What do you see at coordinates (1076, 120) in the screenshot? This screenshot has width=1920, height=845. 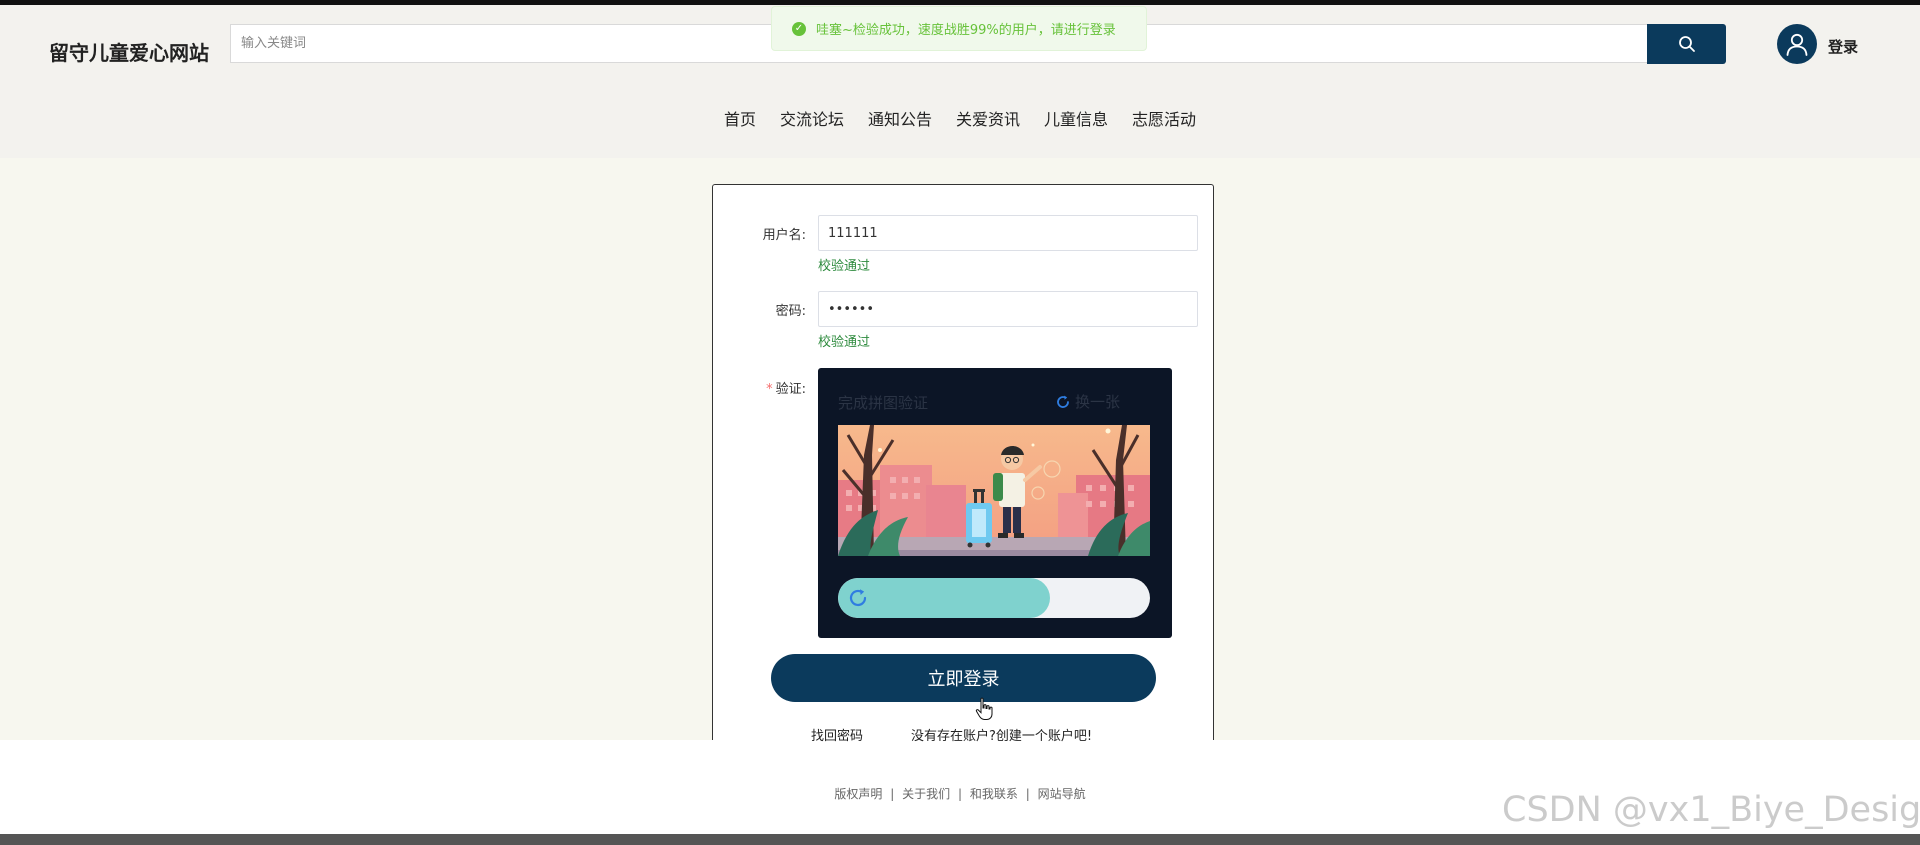 I see `nav-item-children: 儿童信息` at bounding box center [1076, 120].